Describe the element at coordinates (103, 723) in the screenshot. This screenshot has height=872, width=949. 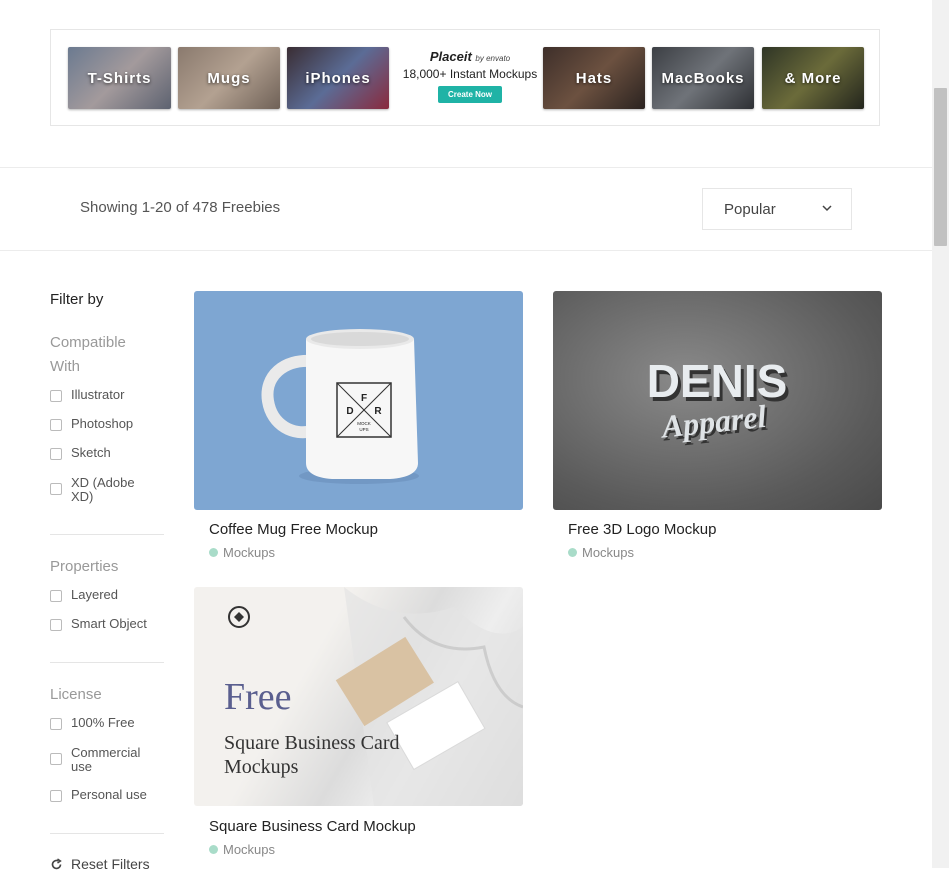
I see `filter-option-free: 100% Free` at that location.